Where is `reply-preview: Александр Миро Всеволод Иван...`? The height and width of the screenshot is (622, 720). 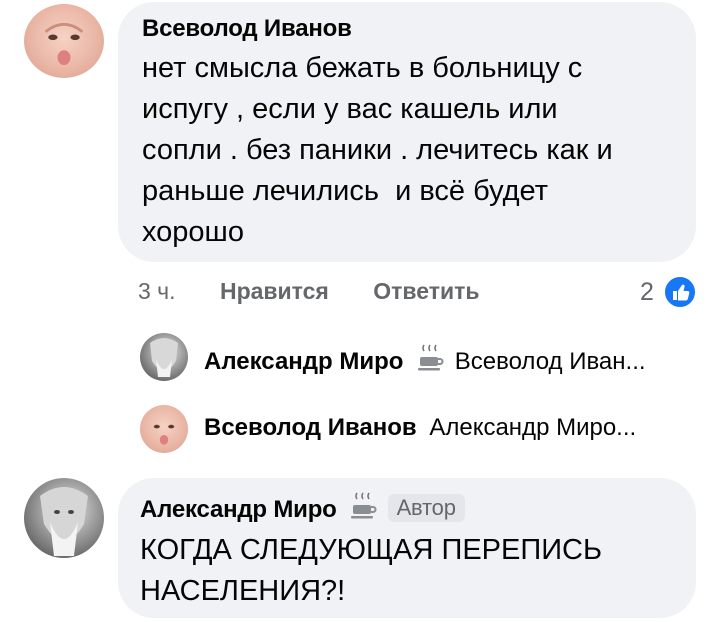
reply-preview: Александр Миро Всеволод Иван... is located at coordinates (425, 359).